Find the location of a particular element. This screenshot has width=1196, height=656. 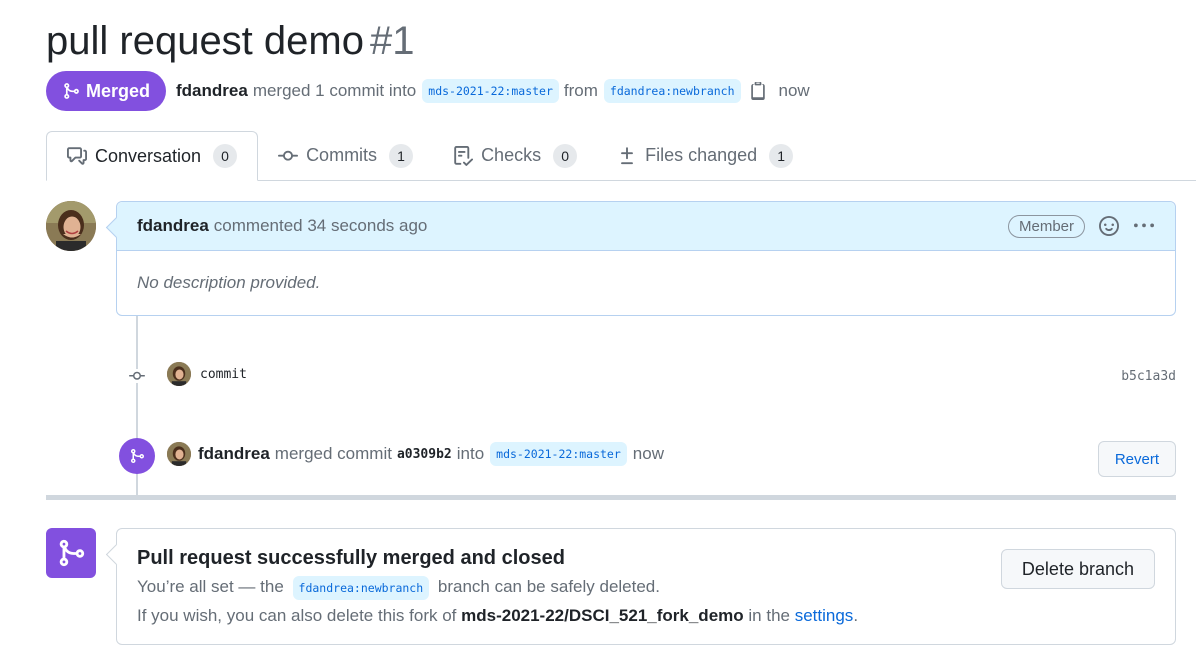

state-badge: Merged is located at coordinates (106, 91).